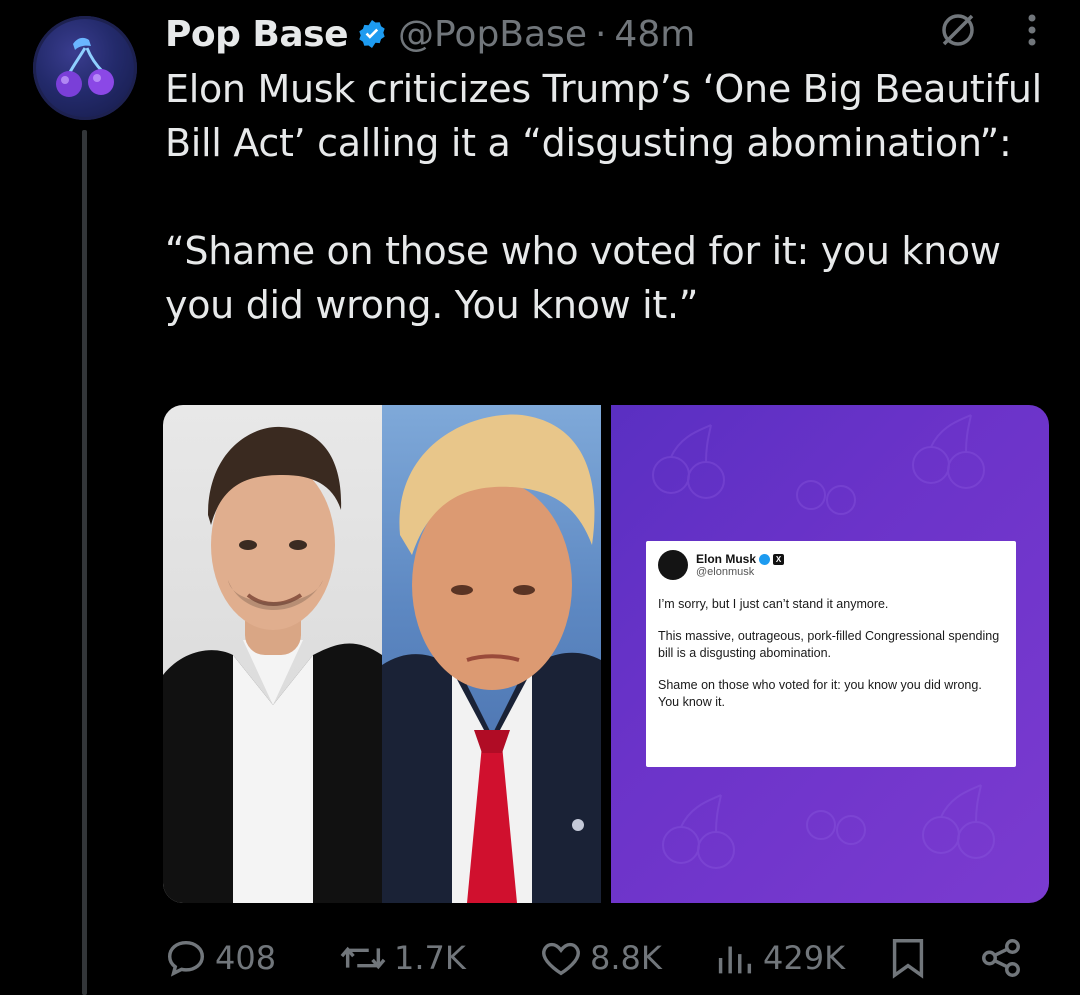 The width and height of the screenshot is (1080, 995). What do you see at coordinates (561, 959) in the screenshot?
I see `like-icon` at bounding box center [561, 959].